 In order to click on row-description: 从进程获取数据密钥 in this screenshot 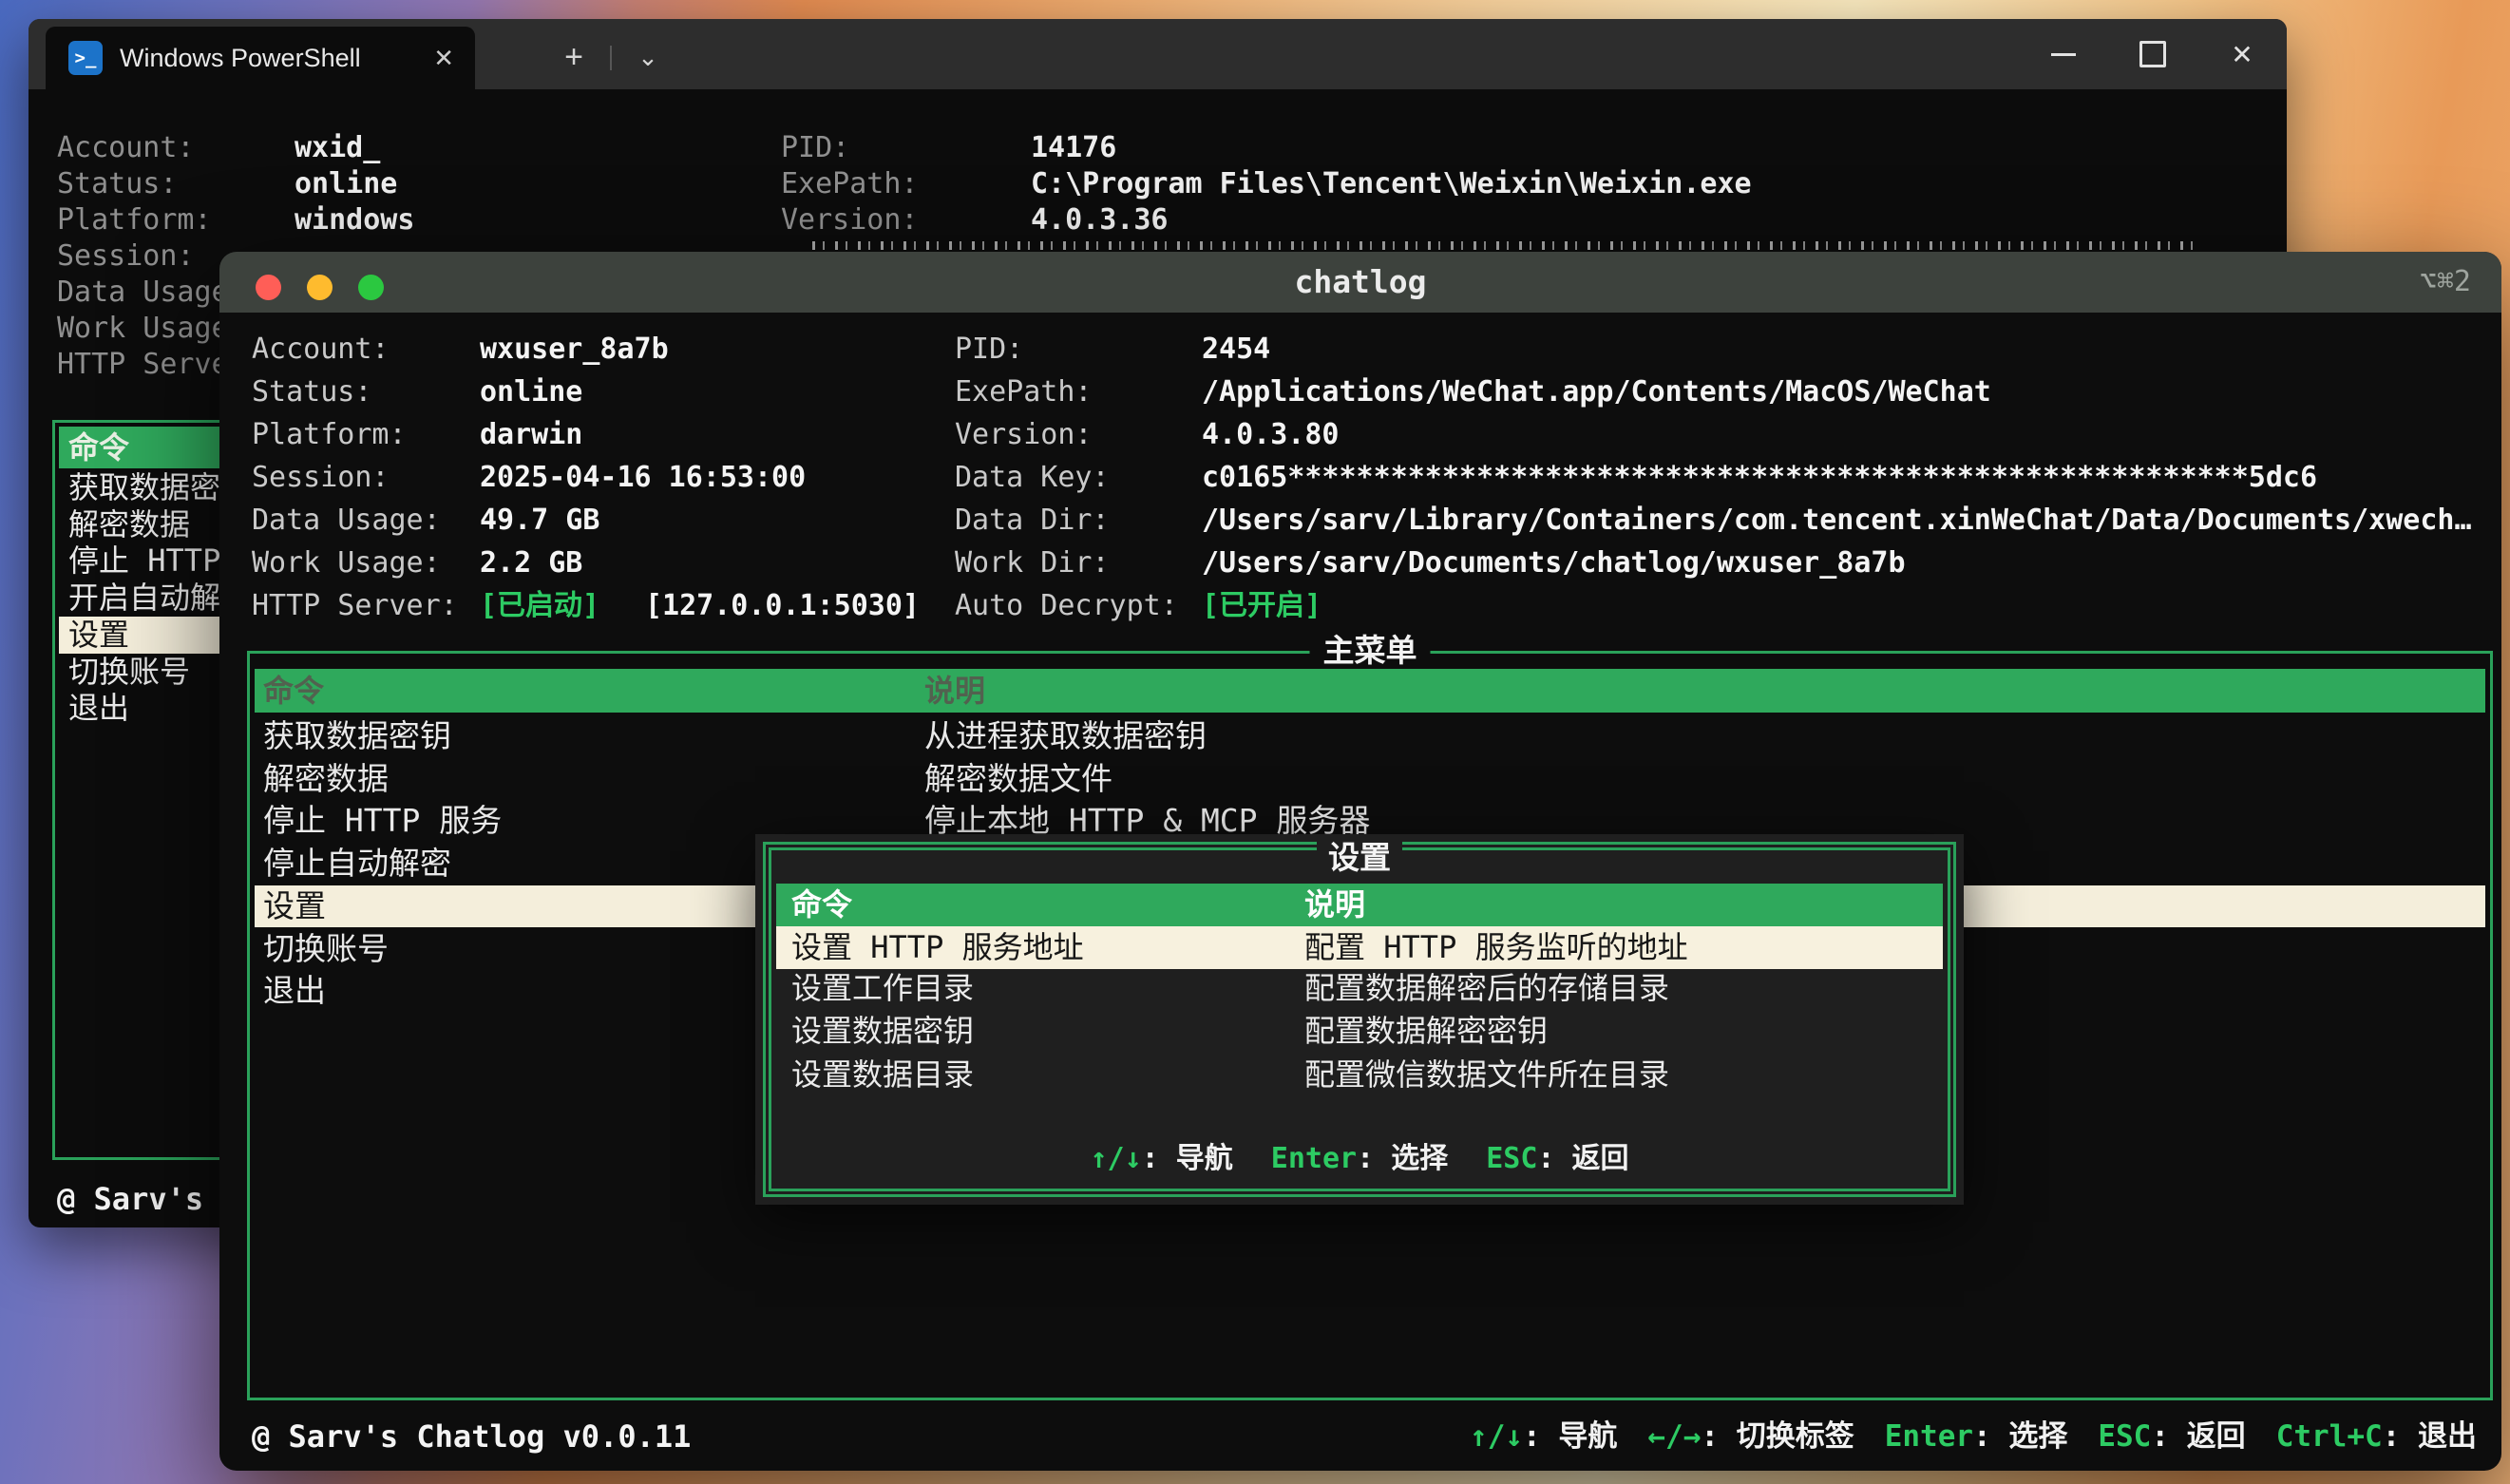, I will do `click(1065, 735)`.